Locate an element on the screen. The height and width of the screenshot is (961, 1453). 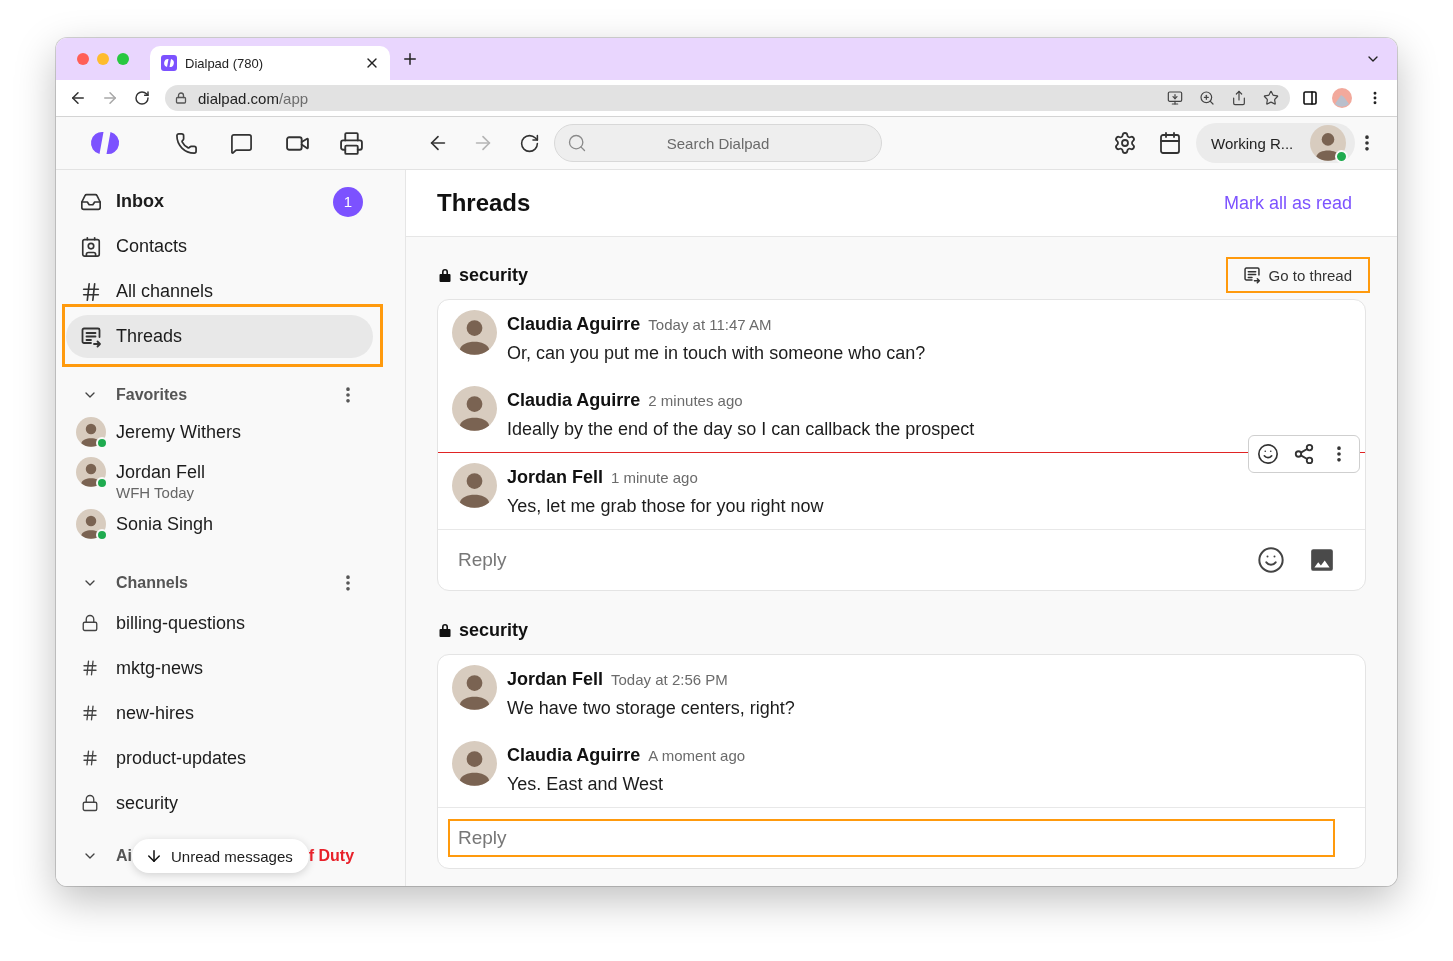
message-text: Yes. East and West is located at coordinates (586, 784).